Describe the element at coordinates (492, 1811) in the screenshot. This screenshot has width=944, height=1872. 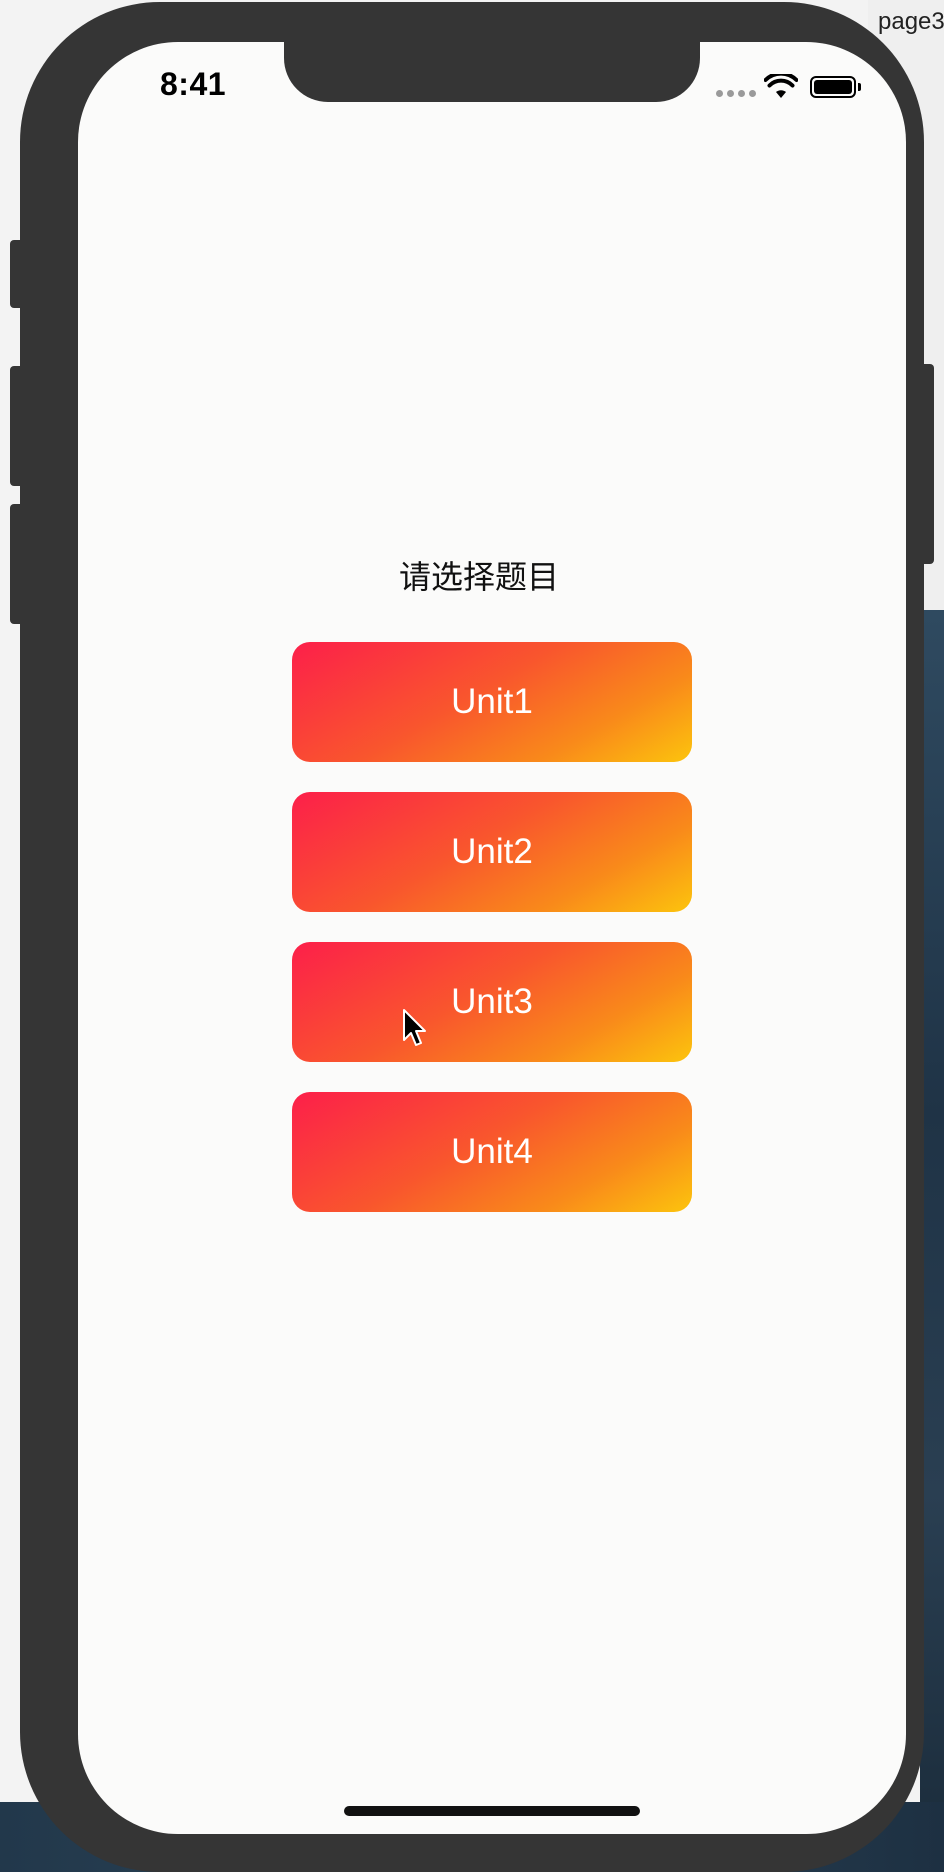
I see `home-indicator` at that location.